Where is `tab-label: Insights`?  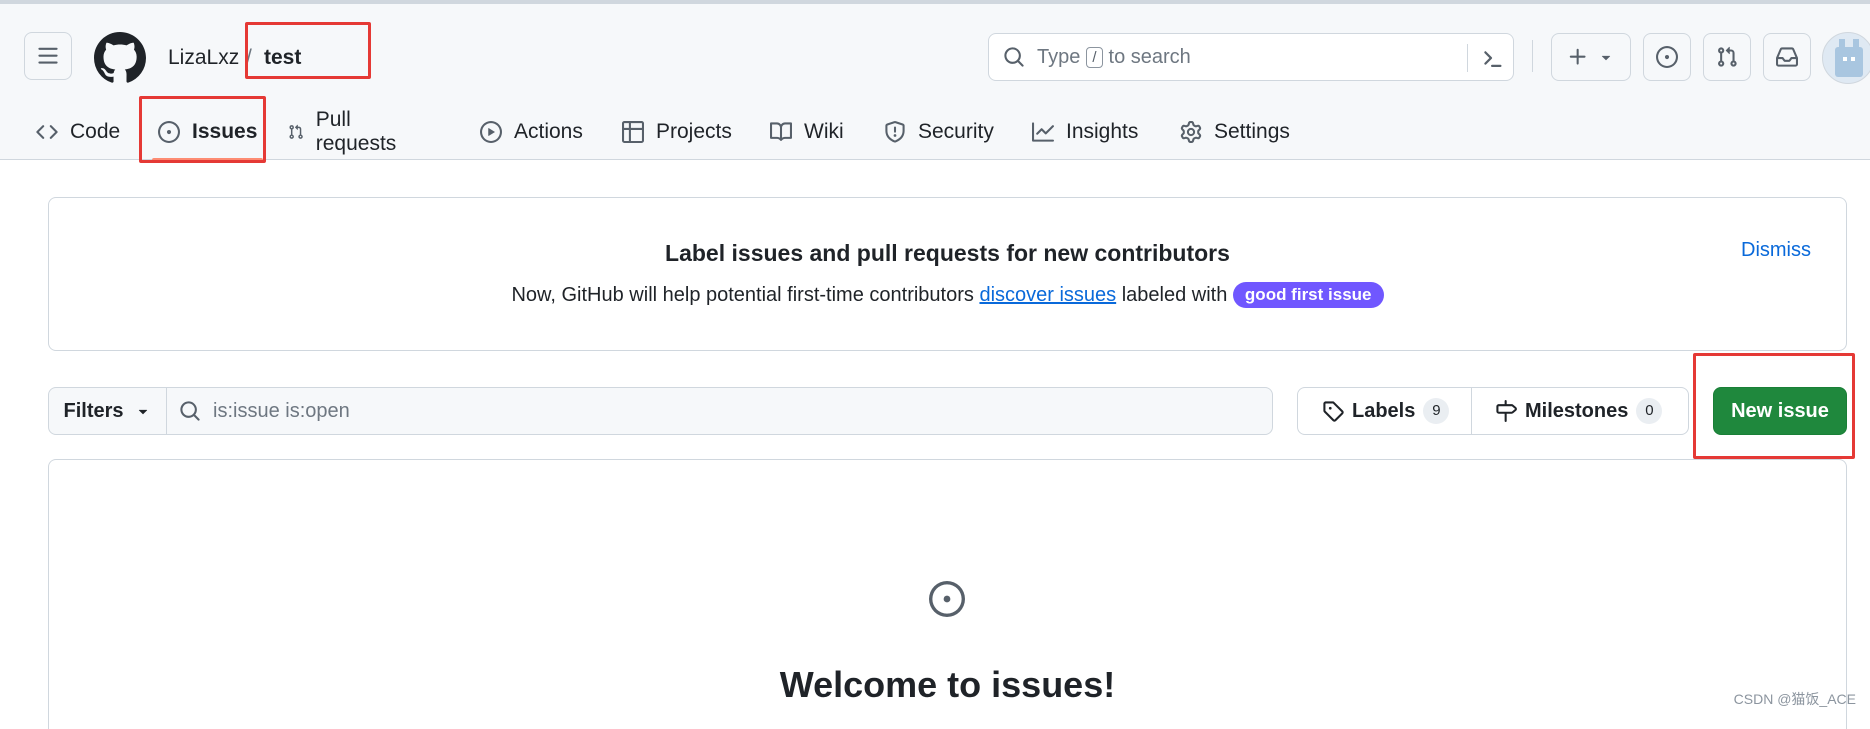
tab-label: Insights is located at coordinates (1102, 132).